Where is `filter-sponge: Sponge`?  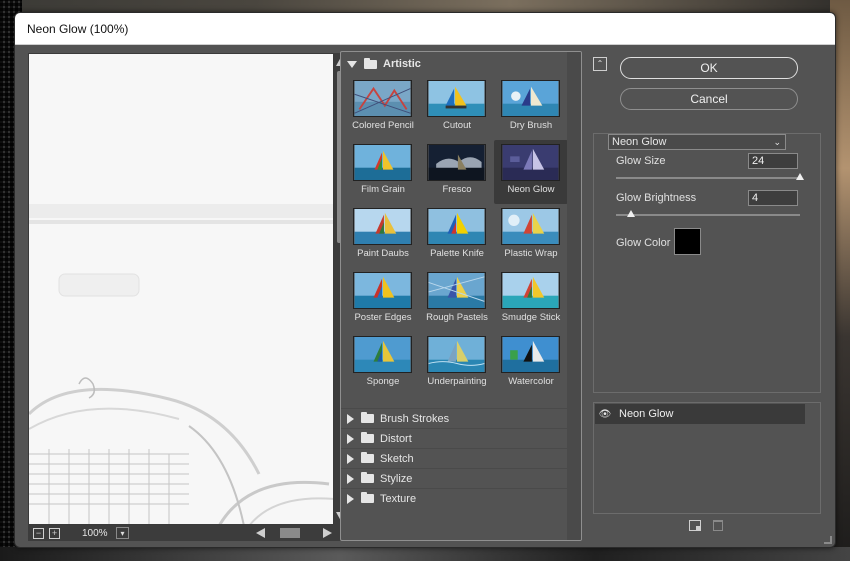 filter-sponge: Sponge is located at coordinates (383, 364).